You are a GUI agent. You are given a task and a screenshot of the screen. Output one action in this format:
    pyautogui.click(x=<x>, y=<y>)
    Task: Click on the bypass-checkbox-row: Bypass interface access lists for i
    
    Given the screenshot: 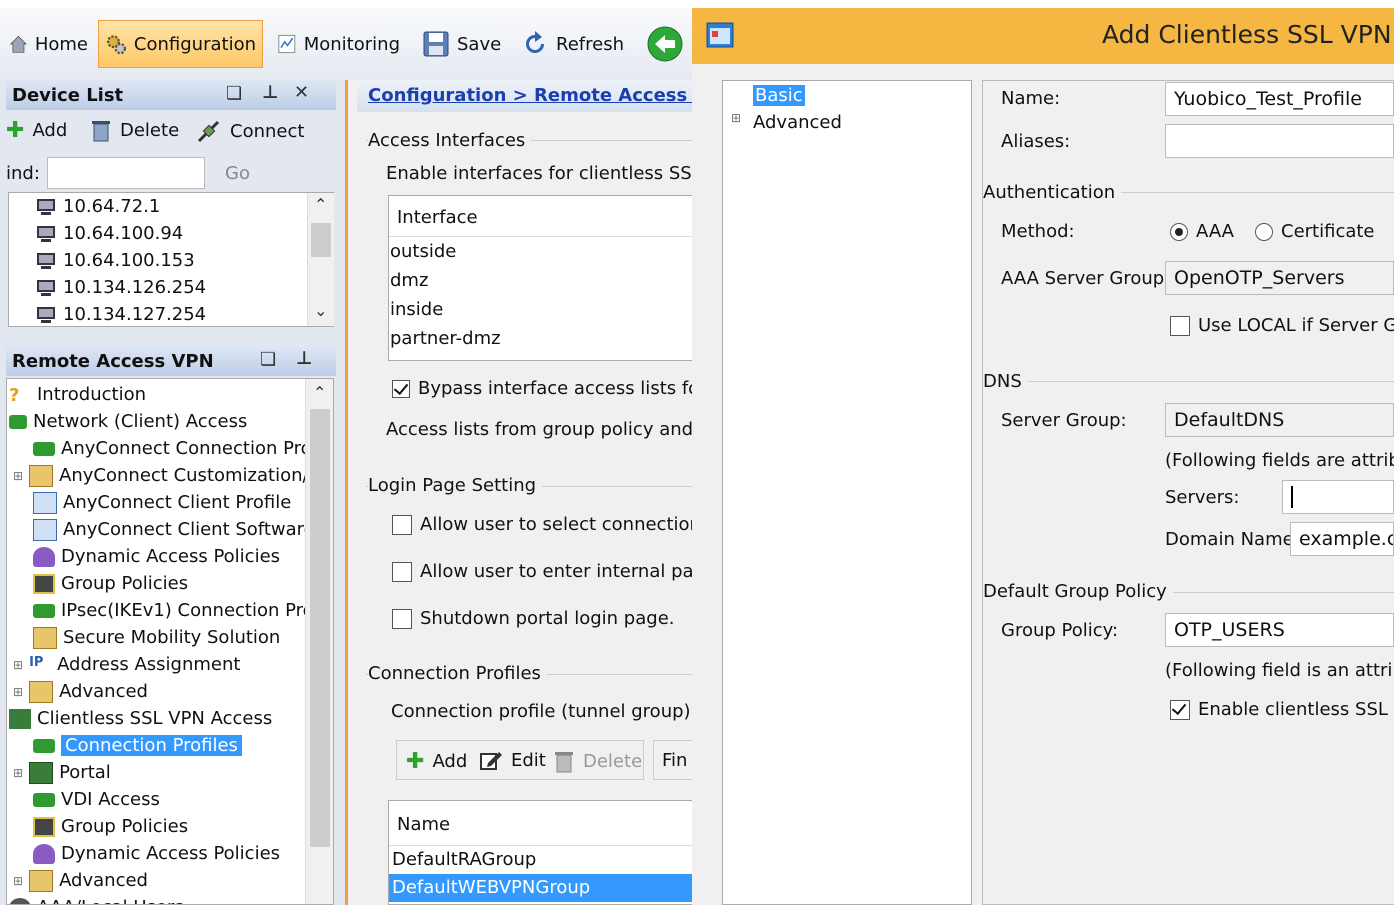 What is the action you would take?
    pyautogui.click(x=554, y=388)
    